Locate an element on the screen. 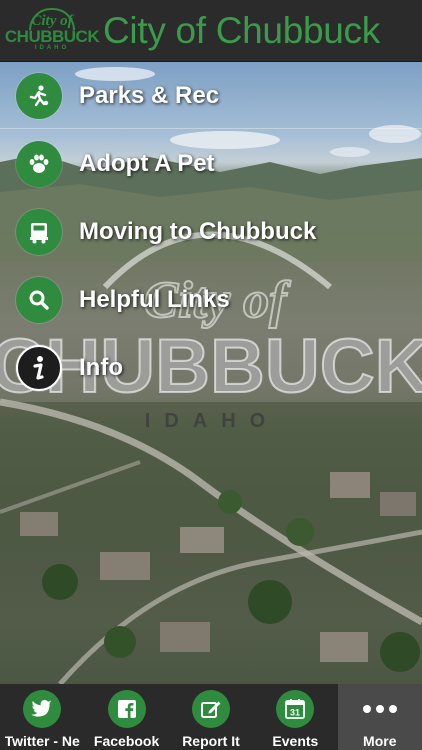  city-logo: City of CHUBBUCK IDAHO is located at coordinates (52, 31).